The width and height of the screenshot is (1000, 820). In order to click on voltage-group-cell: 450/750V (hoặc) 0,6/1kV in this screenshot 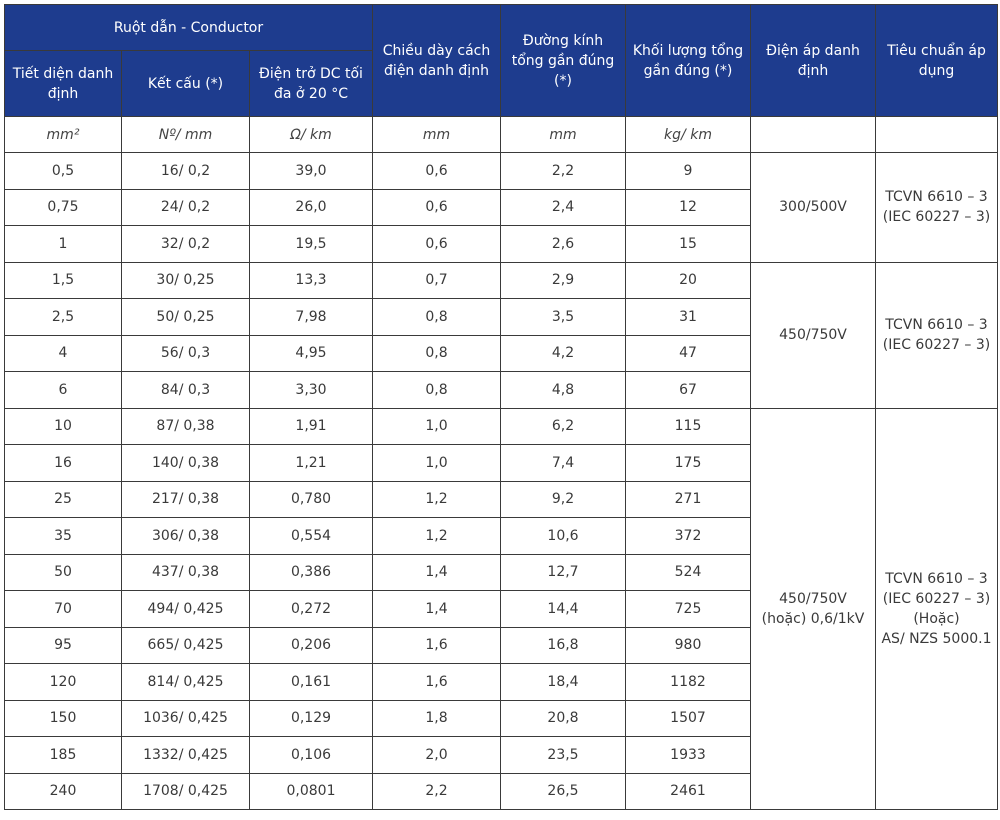, I will do `click(813, 608)`.